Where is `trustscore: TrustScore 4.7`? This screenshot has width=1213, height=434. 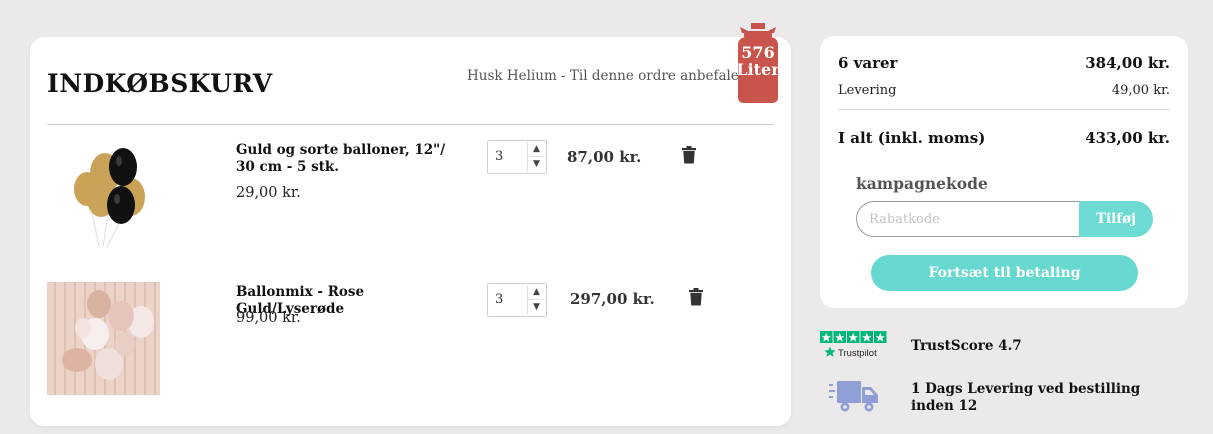 trustscore: TrustScore 4.7 is located at coordinates (966, 346).